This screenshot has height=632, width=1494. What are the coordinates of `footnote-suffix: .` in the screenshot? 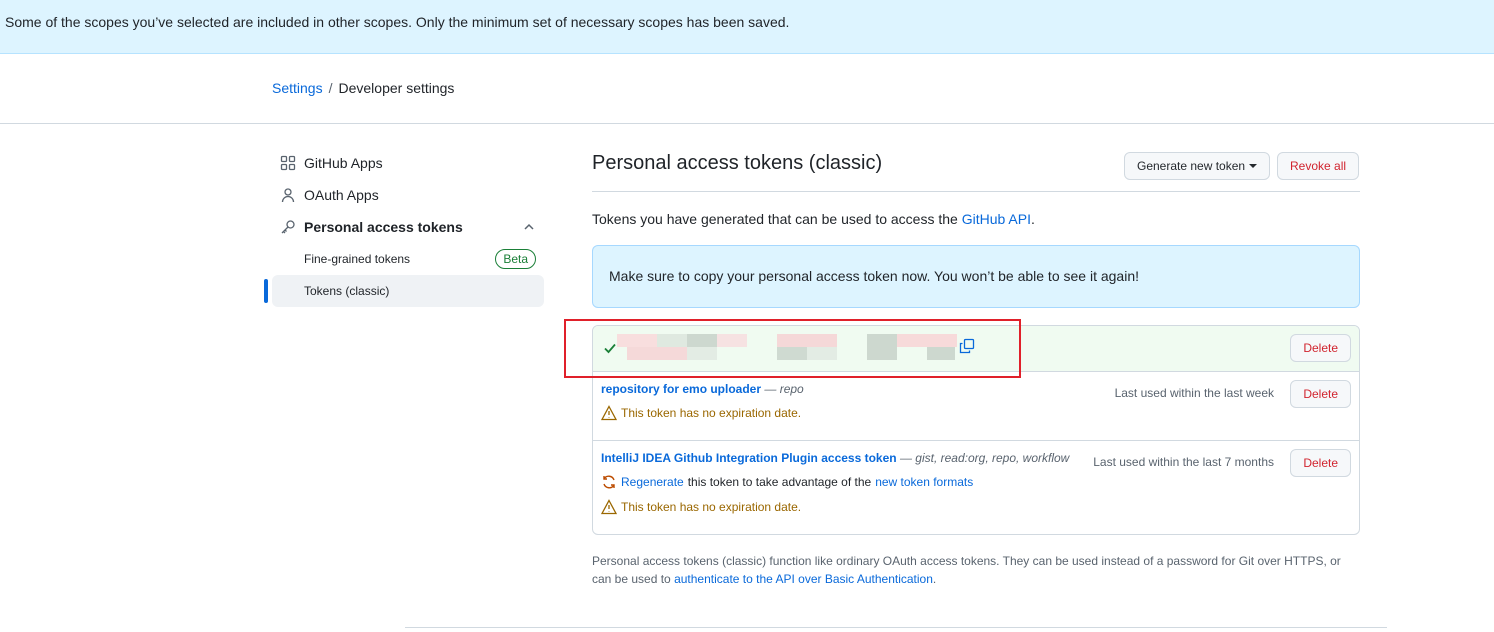 It's located at (934, 579).